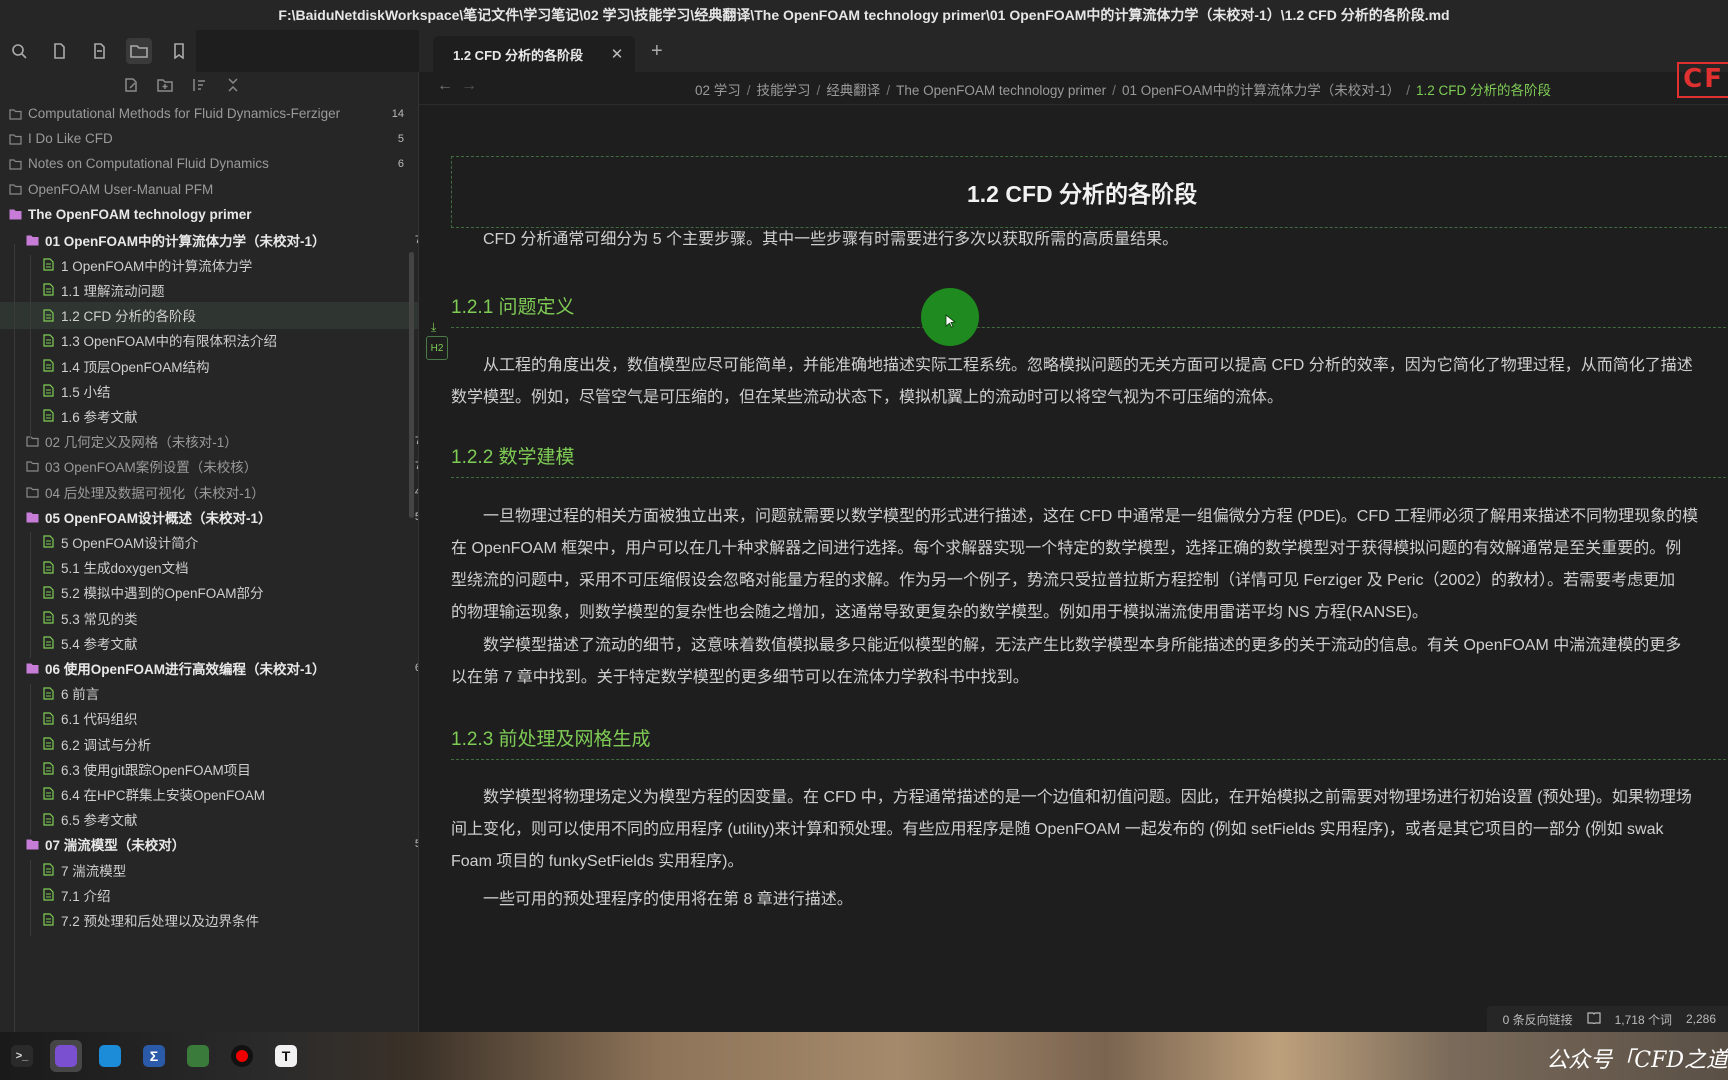 The height and width of the screenshot is (1080, 1728). I want to click on breadcrumb-item: 技能学习, so click(784, 90).